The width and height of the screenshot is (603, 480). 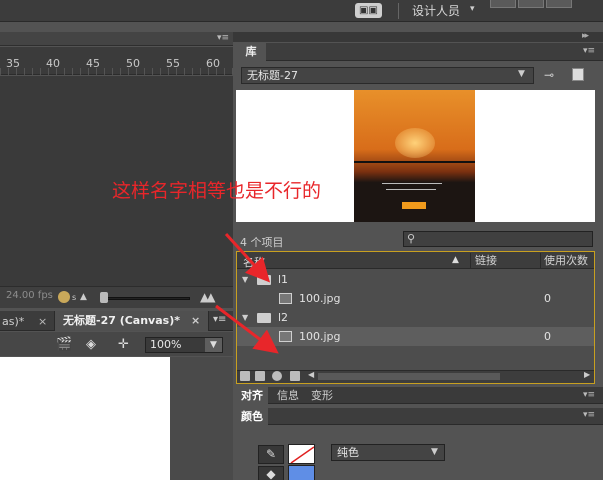 I want to click on pin-icon: ⊸, so click(x=549, y=75).